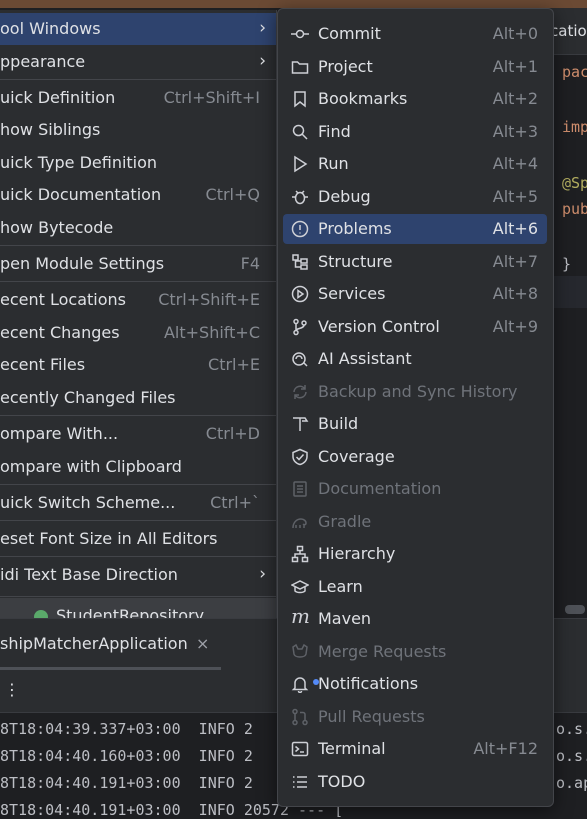 This screenshot has width=587, height=819. What do you see at coordinates (415, 262) in the screenshot?
I see `menu-item-structure: Structure Alt+7` at bounding box center [415, 262].